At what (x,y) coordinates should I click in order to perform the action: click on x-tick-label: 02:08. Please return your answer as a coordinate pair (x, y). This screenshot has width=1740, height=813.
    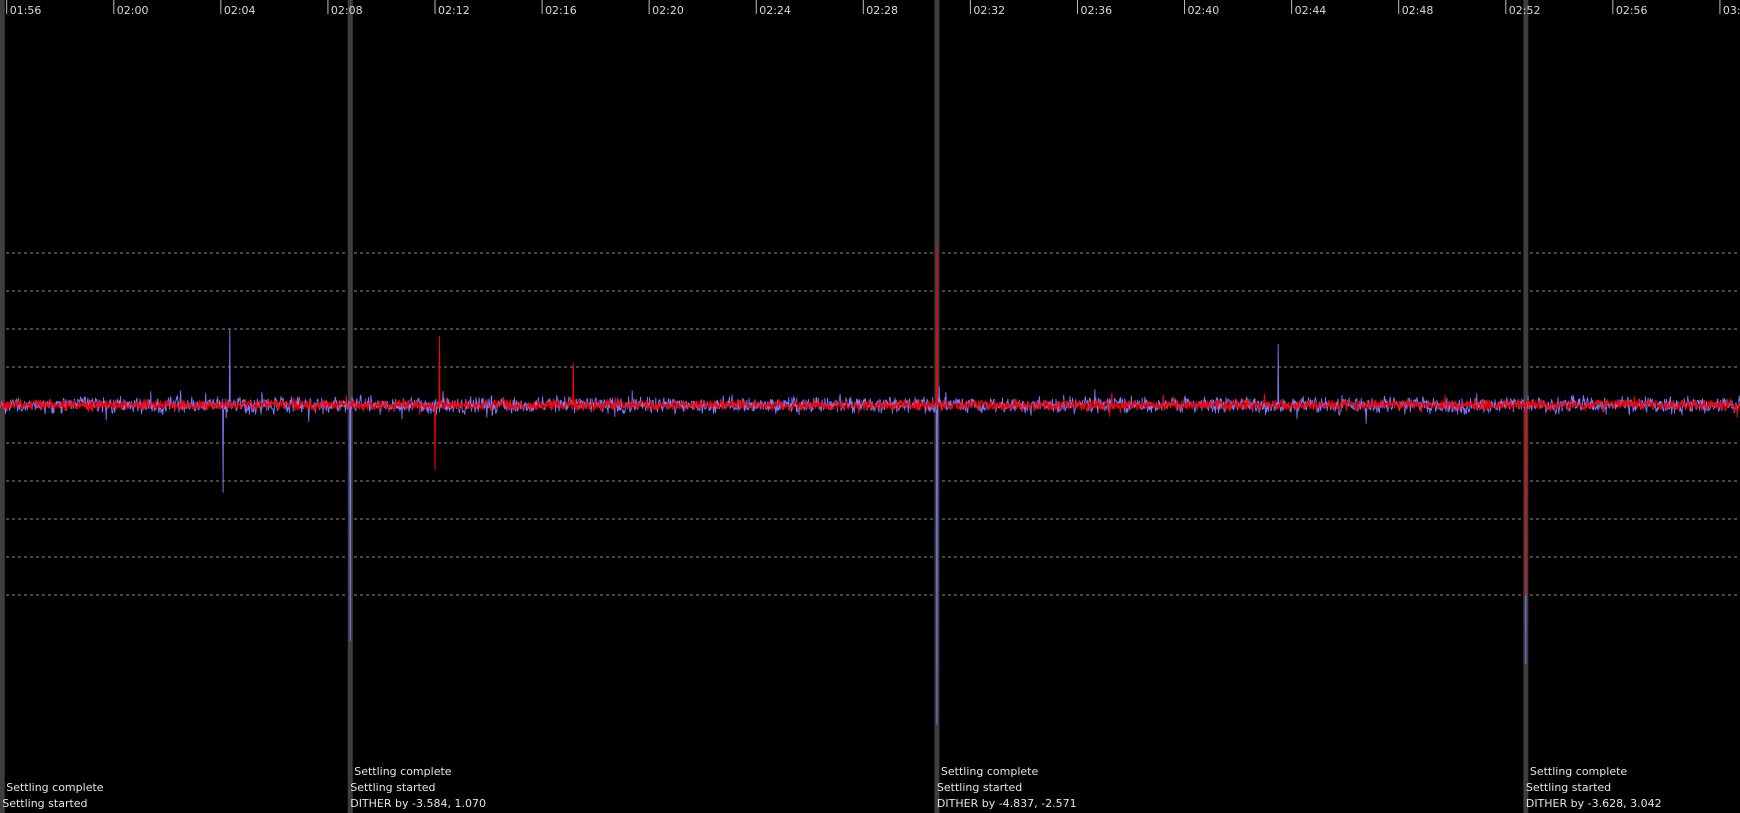
    Looking at the image, I should click on (347, 10).